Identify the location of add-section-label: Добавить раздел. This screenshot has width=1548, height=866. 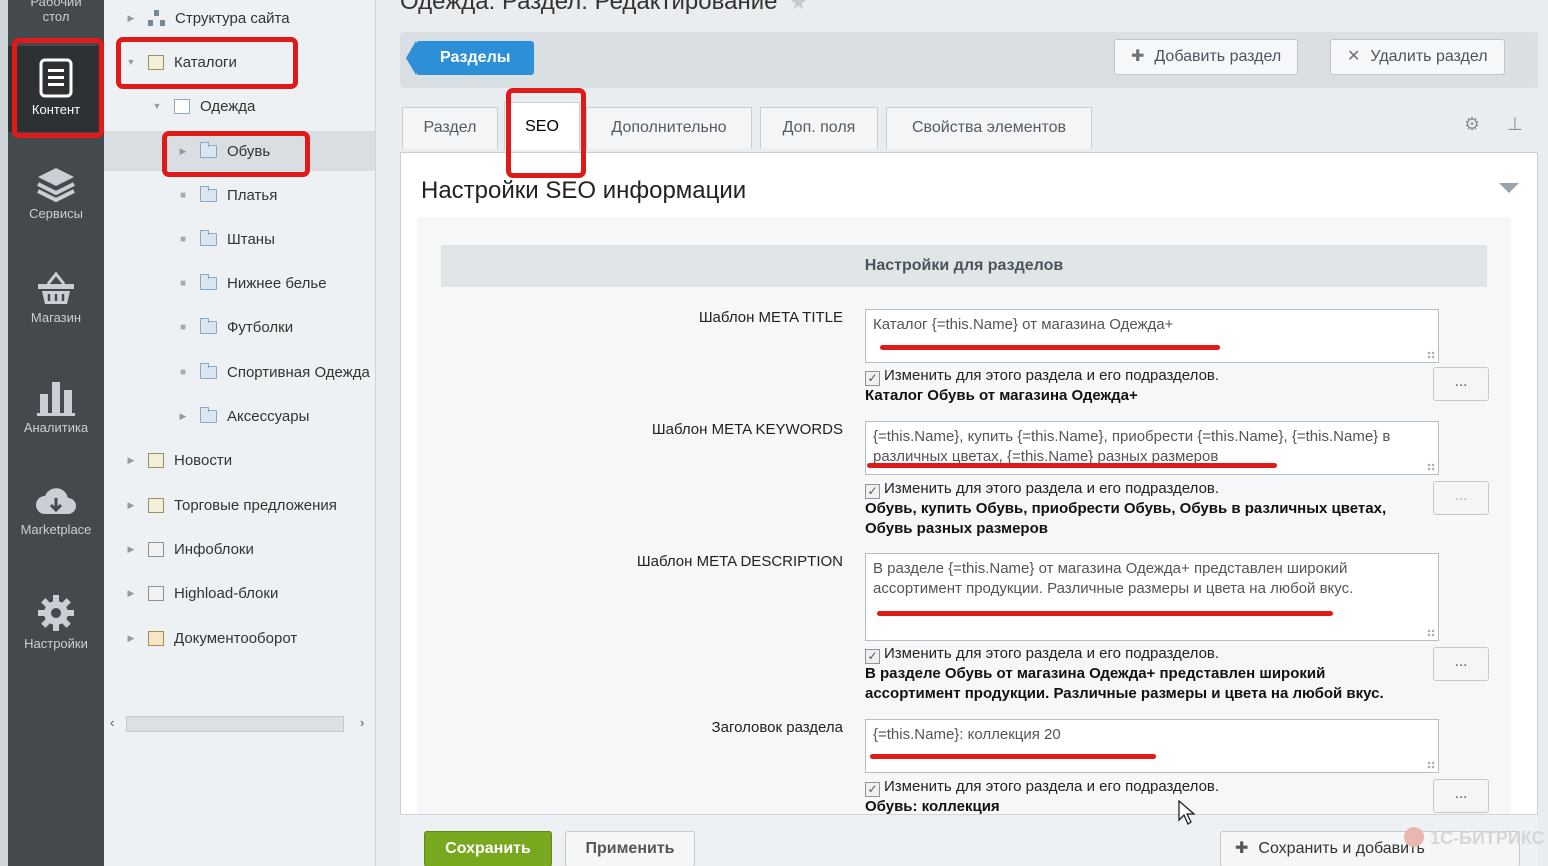
(1218, 56).